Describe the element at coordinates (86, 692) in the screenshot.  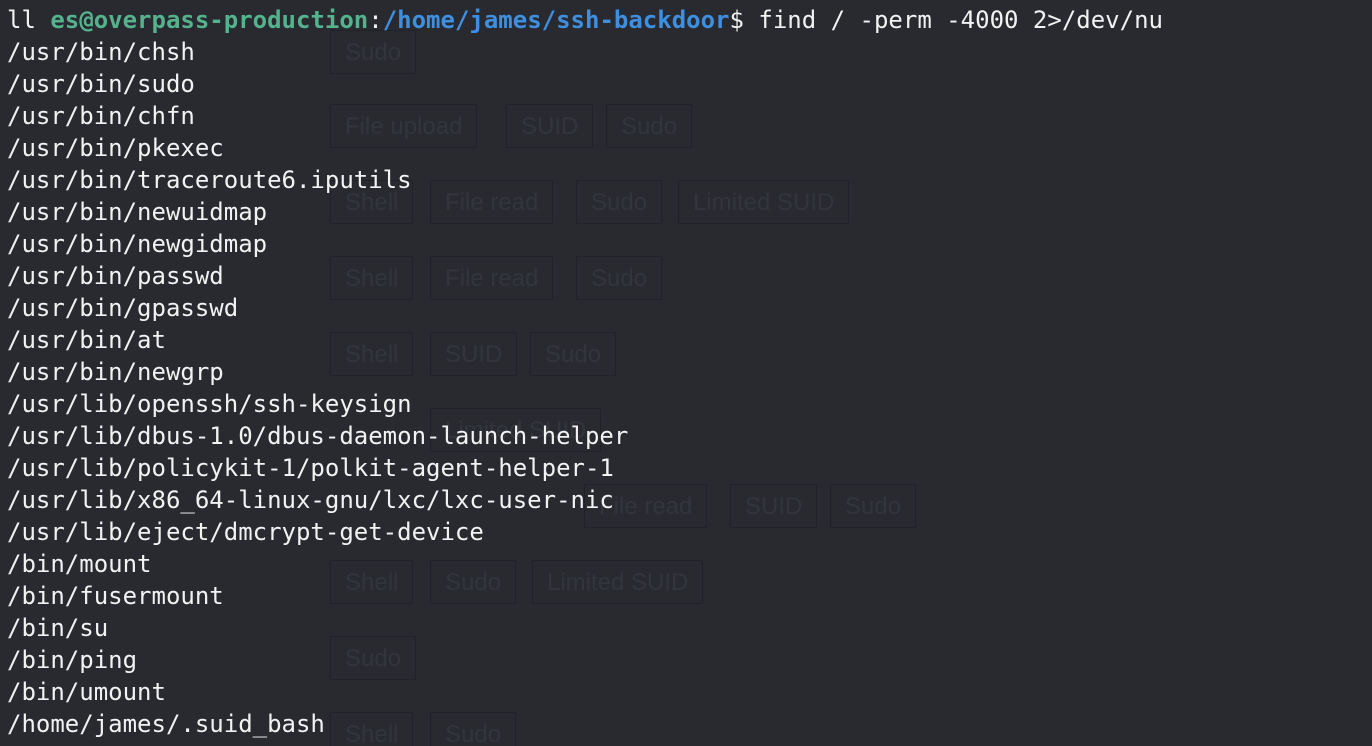
I see `output-line: /bin/umount` at that location.